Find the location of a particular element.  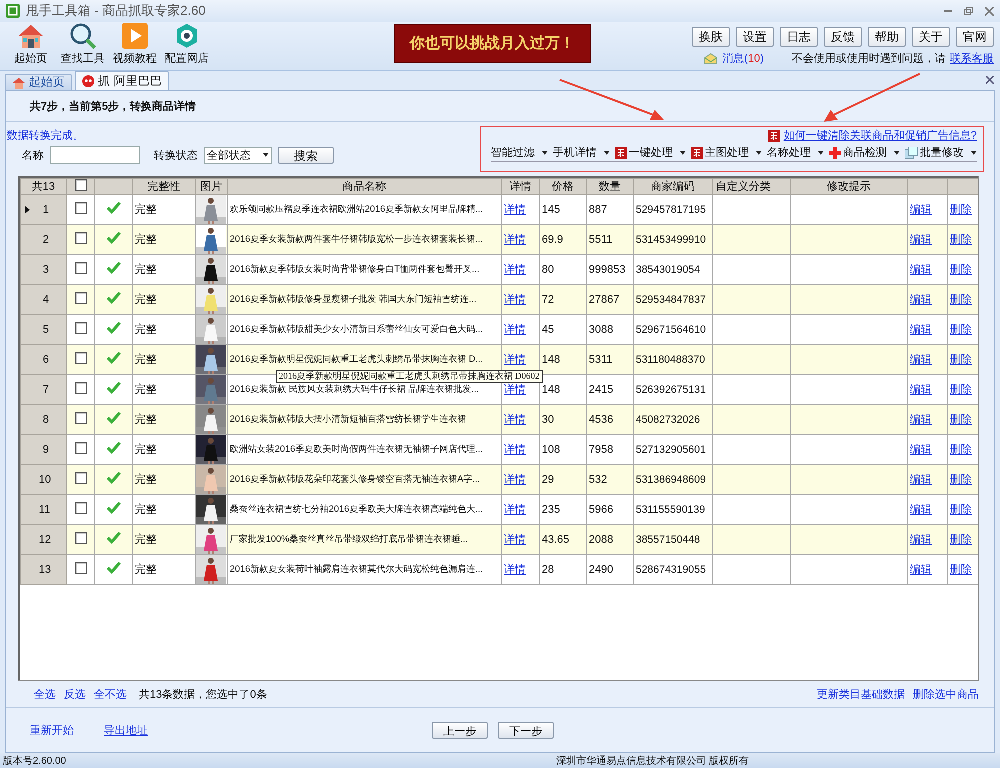

search-button: 搜索 is located at coordinates (306, 155).